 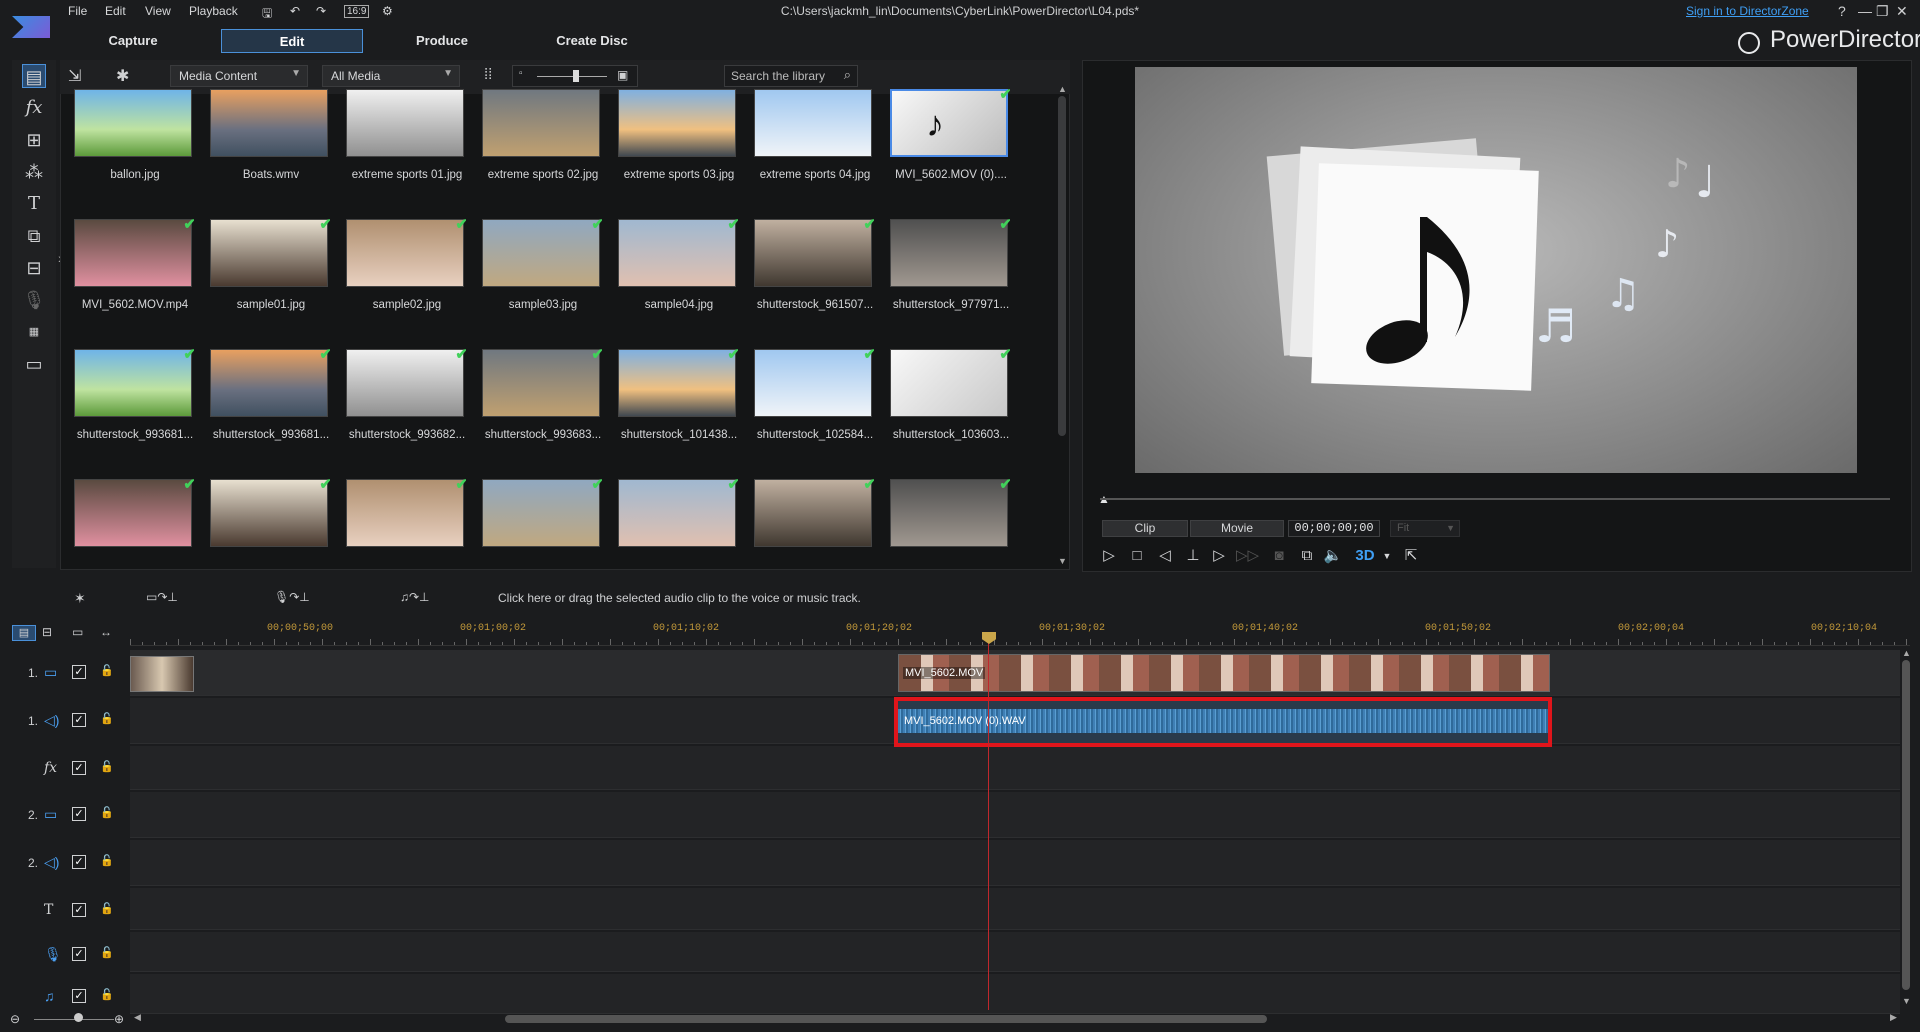 What do you see at coordinates (1062, 266) in the screenshot?
I see `library-scrollbar` at bounding box center [1062, 266].